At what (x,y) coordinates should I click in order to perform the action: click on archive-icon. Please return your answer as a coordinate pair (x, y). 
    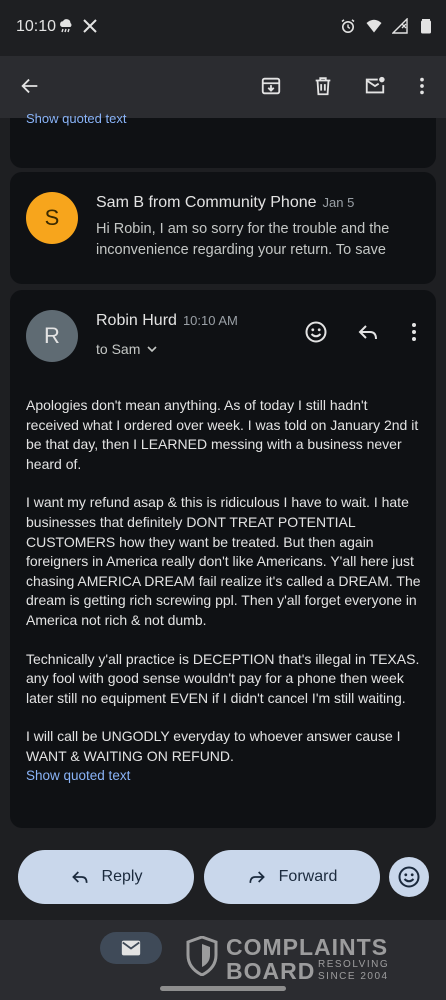
    Looking at the image, I should click on (271, 86).